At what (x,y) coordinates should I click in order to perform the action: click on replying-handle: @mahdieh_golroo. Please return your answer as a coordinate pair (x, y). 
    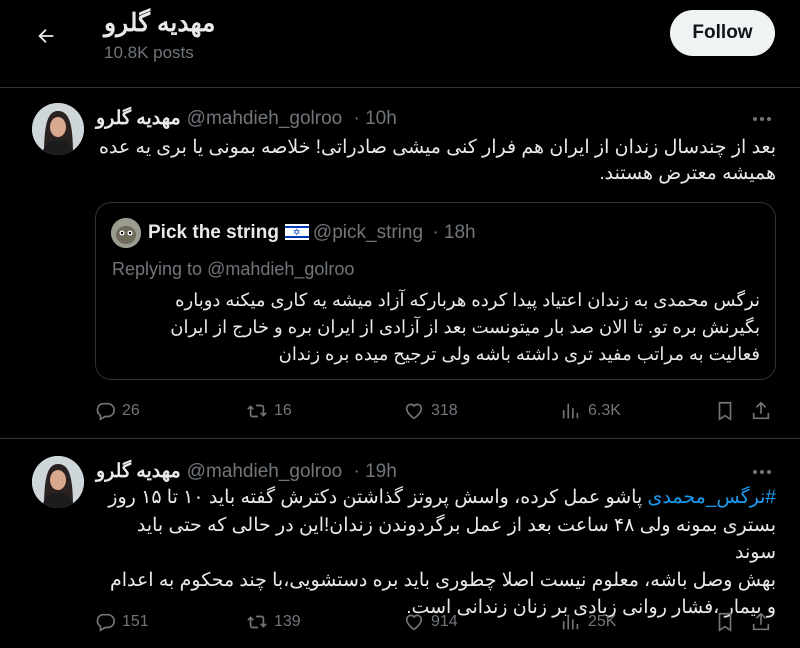
    Looking at the image, I should click on (281, 269).